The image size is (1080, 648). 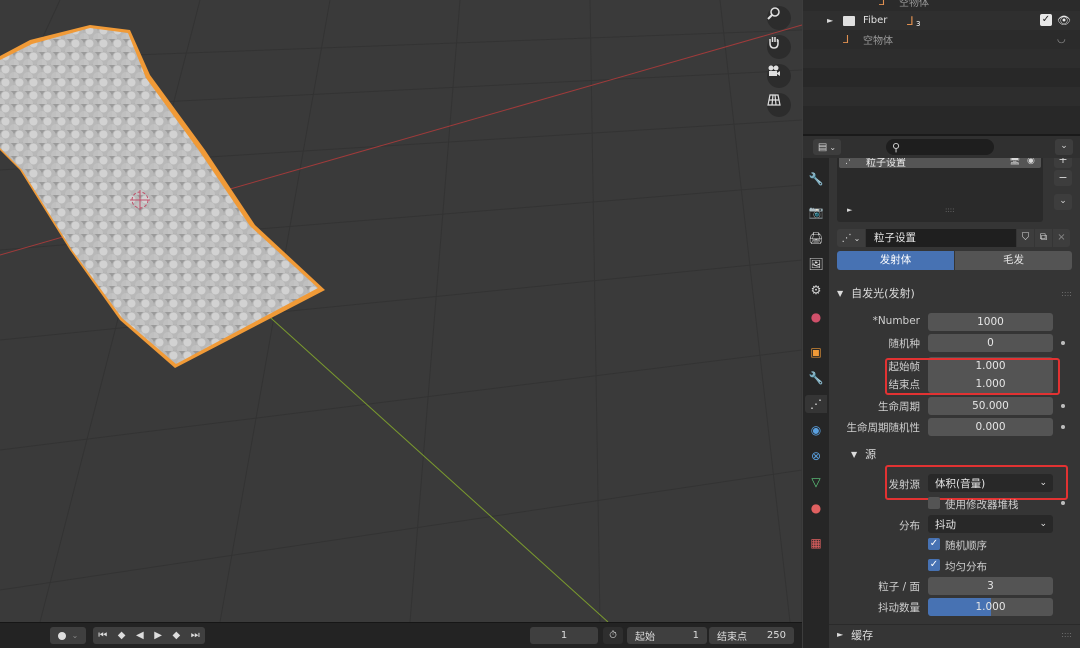 I want to click on unlink-close-icon: ×, so click(x=1061, y=238).